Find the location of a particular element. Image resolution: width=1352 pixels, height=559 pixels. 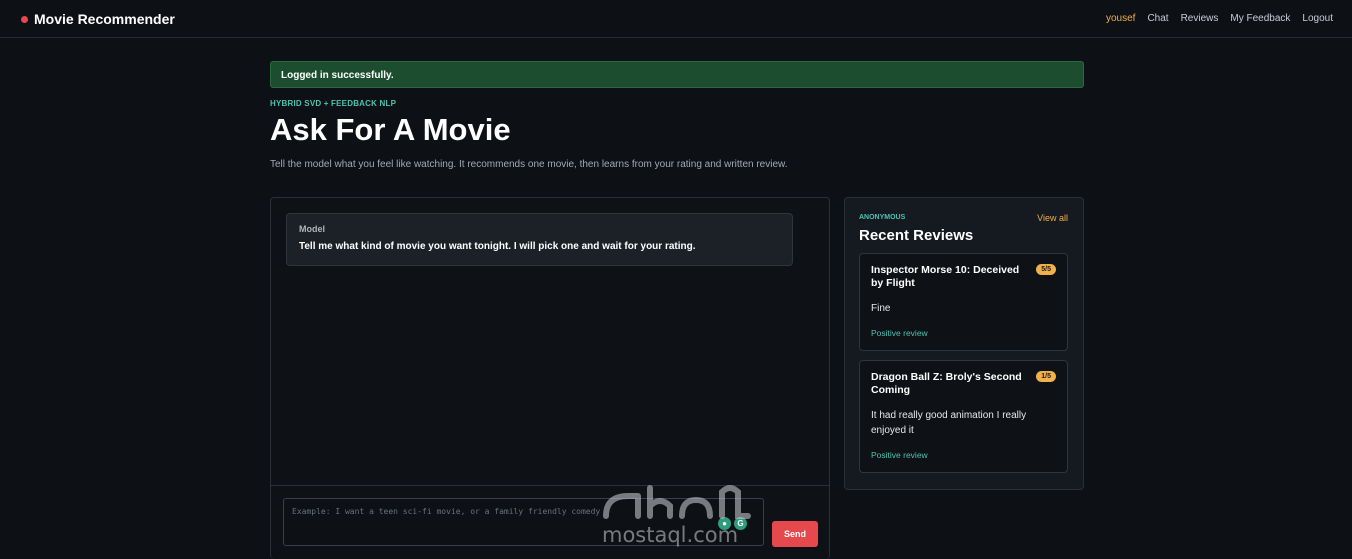

reviews-eyebrow: ANONYMOUS is located at coordinates (882, 217).